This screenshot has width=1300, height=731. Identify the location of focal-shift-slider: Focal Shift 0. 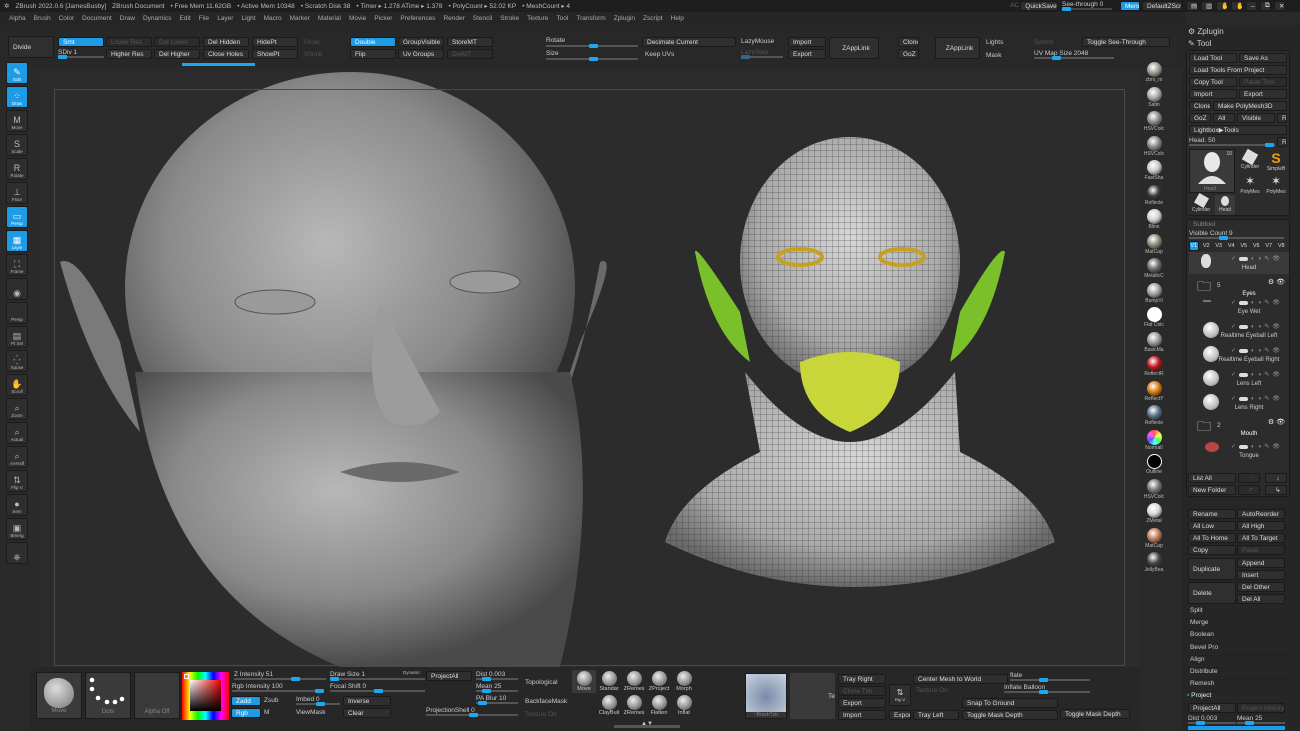
(377, 688).